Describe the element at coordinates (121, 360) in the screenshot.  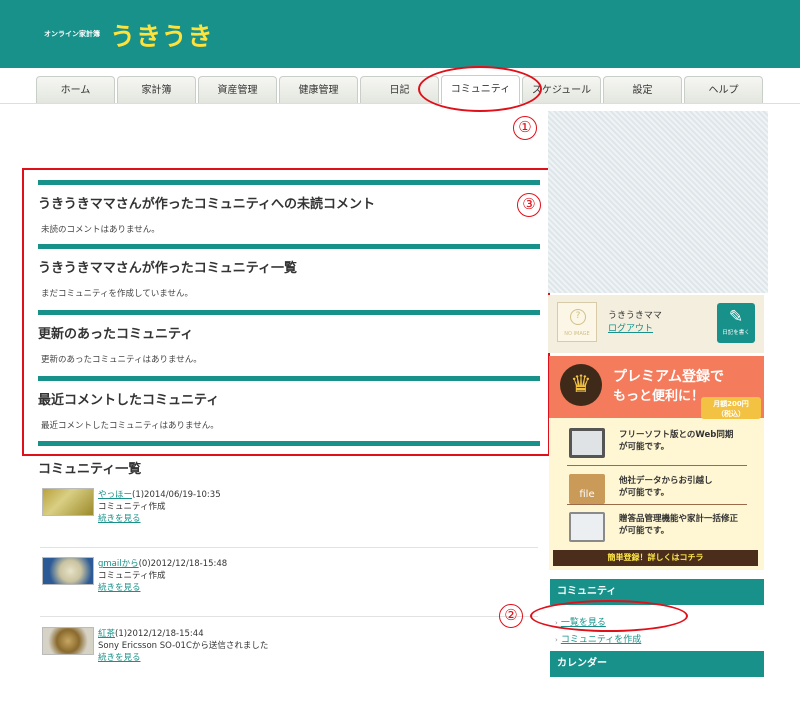
I see `section-text: 更新のあったコミュニティはありません。` at that location.